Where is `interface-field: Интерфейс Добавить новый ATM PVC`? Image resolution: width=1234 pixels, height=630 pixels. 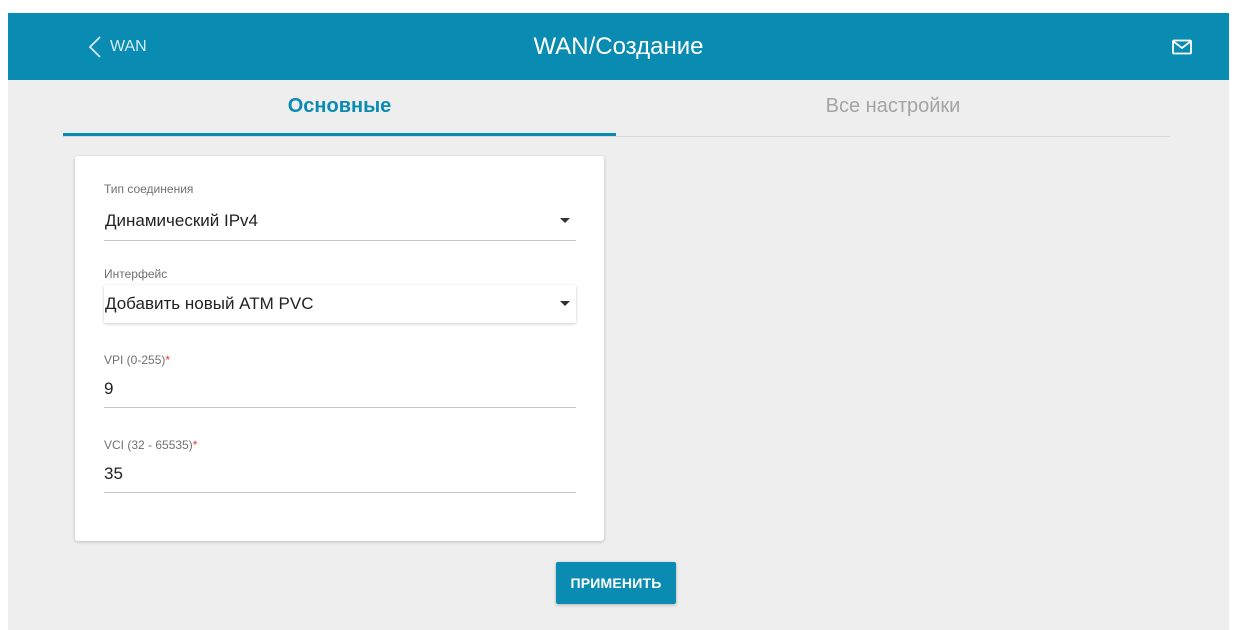
interface-field: Интерфейс Добавить новый ATM PVC is located at coordinates (340, 296).